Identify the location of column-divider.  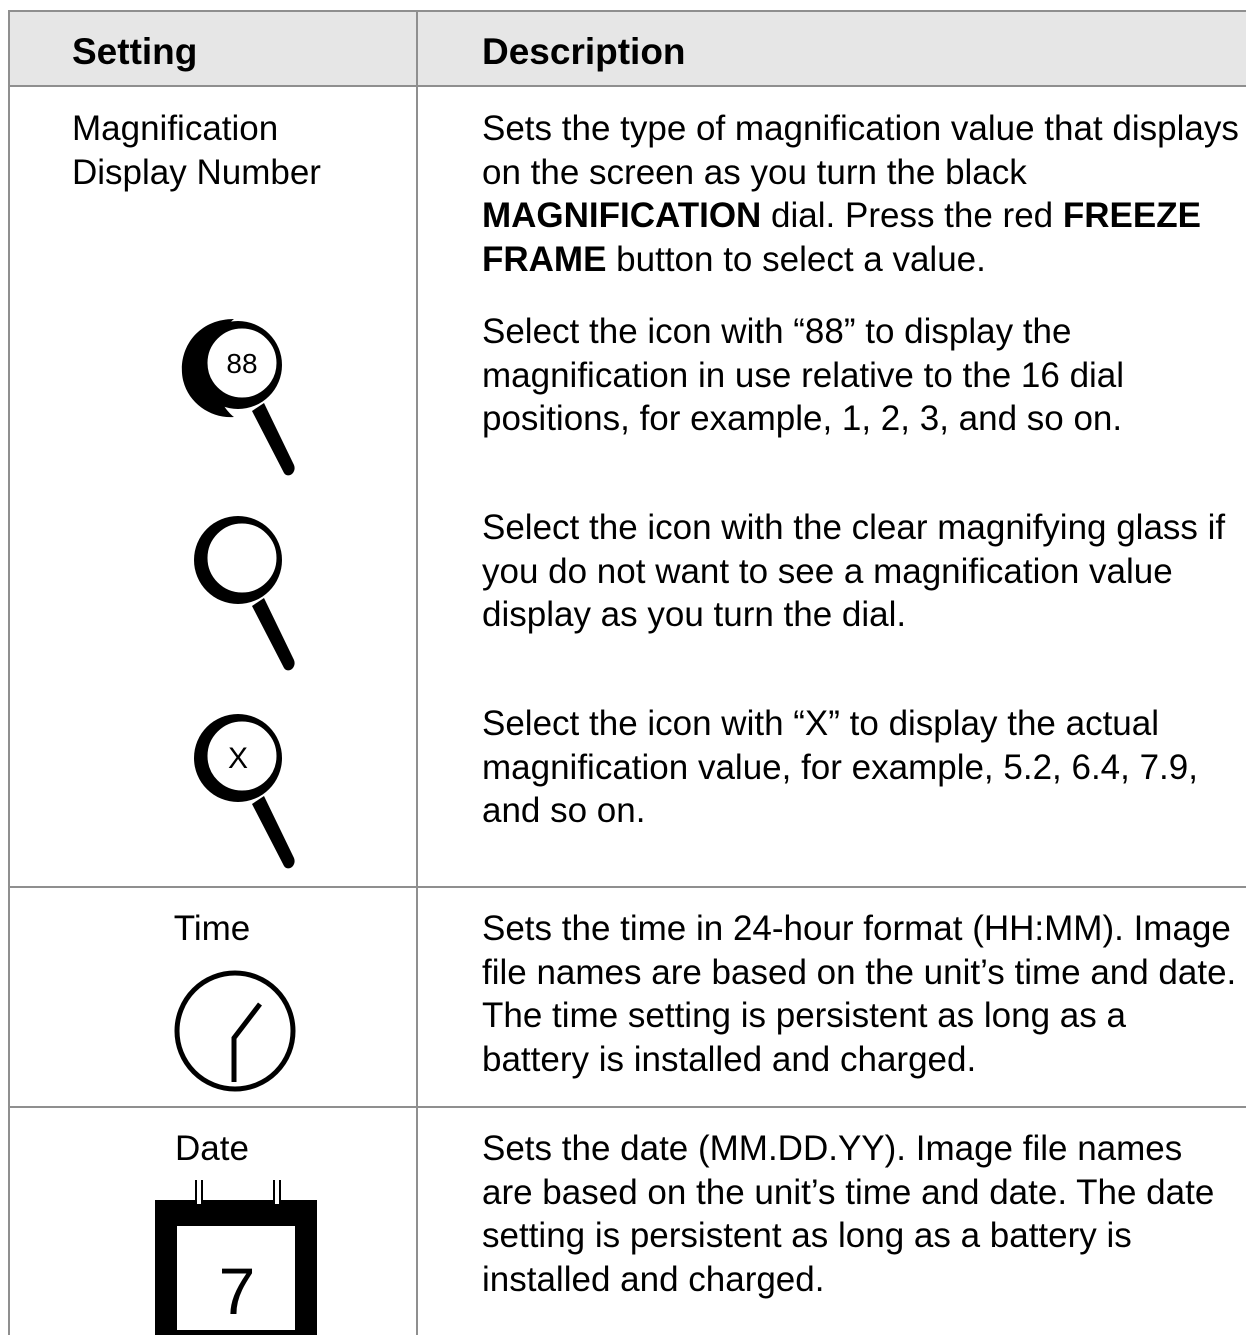
(417, 672).